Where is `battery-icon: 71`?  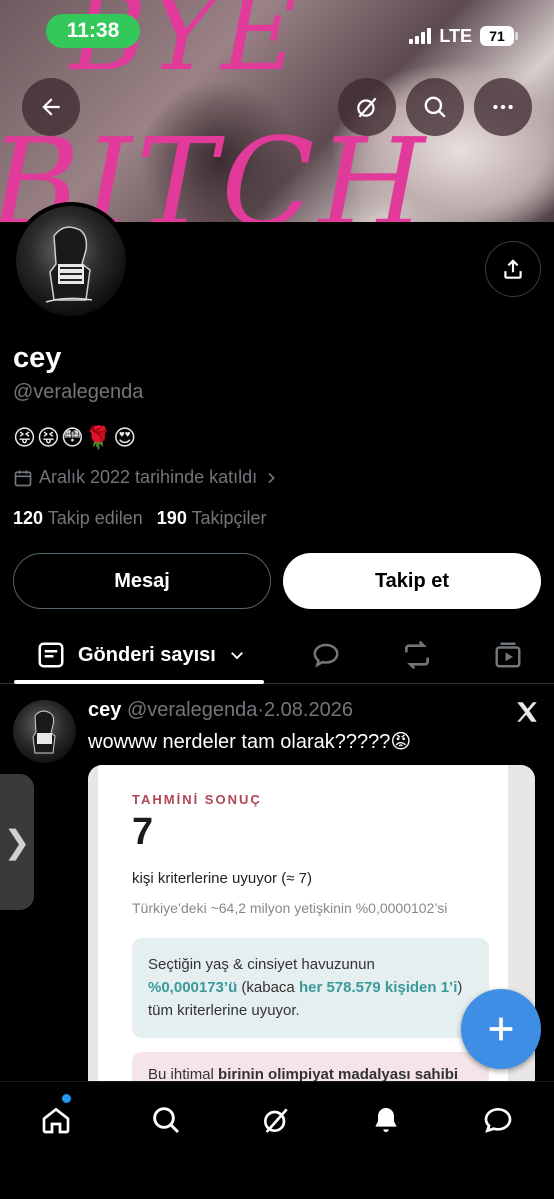
battery-icon: 71 is located at coordinates (499, 36).